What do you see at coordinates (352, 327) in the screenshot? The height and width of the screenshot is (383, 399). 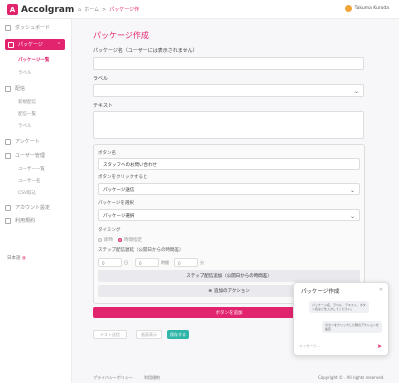 I see `chat-message: ボタンをクリックした時のアクションを設定` at bounding box center [352, 327].